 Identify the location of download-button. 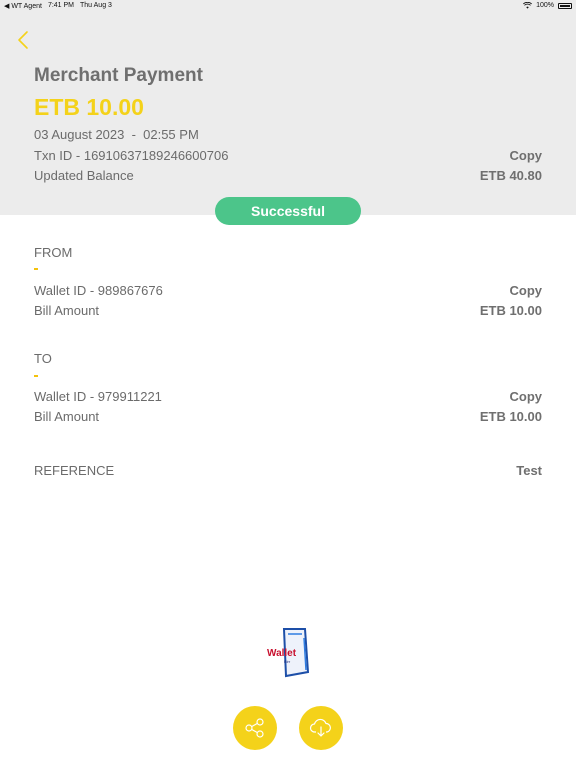
(321, 728).